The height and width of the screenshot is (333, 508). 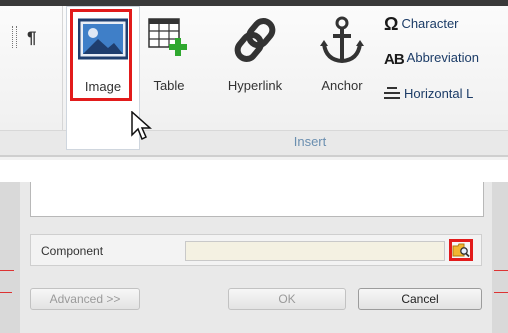 I want to click on group-separator, so click(x=62, y=68).